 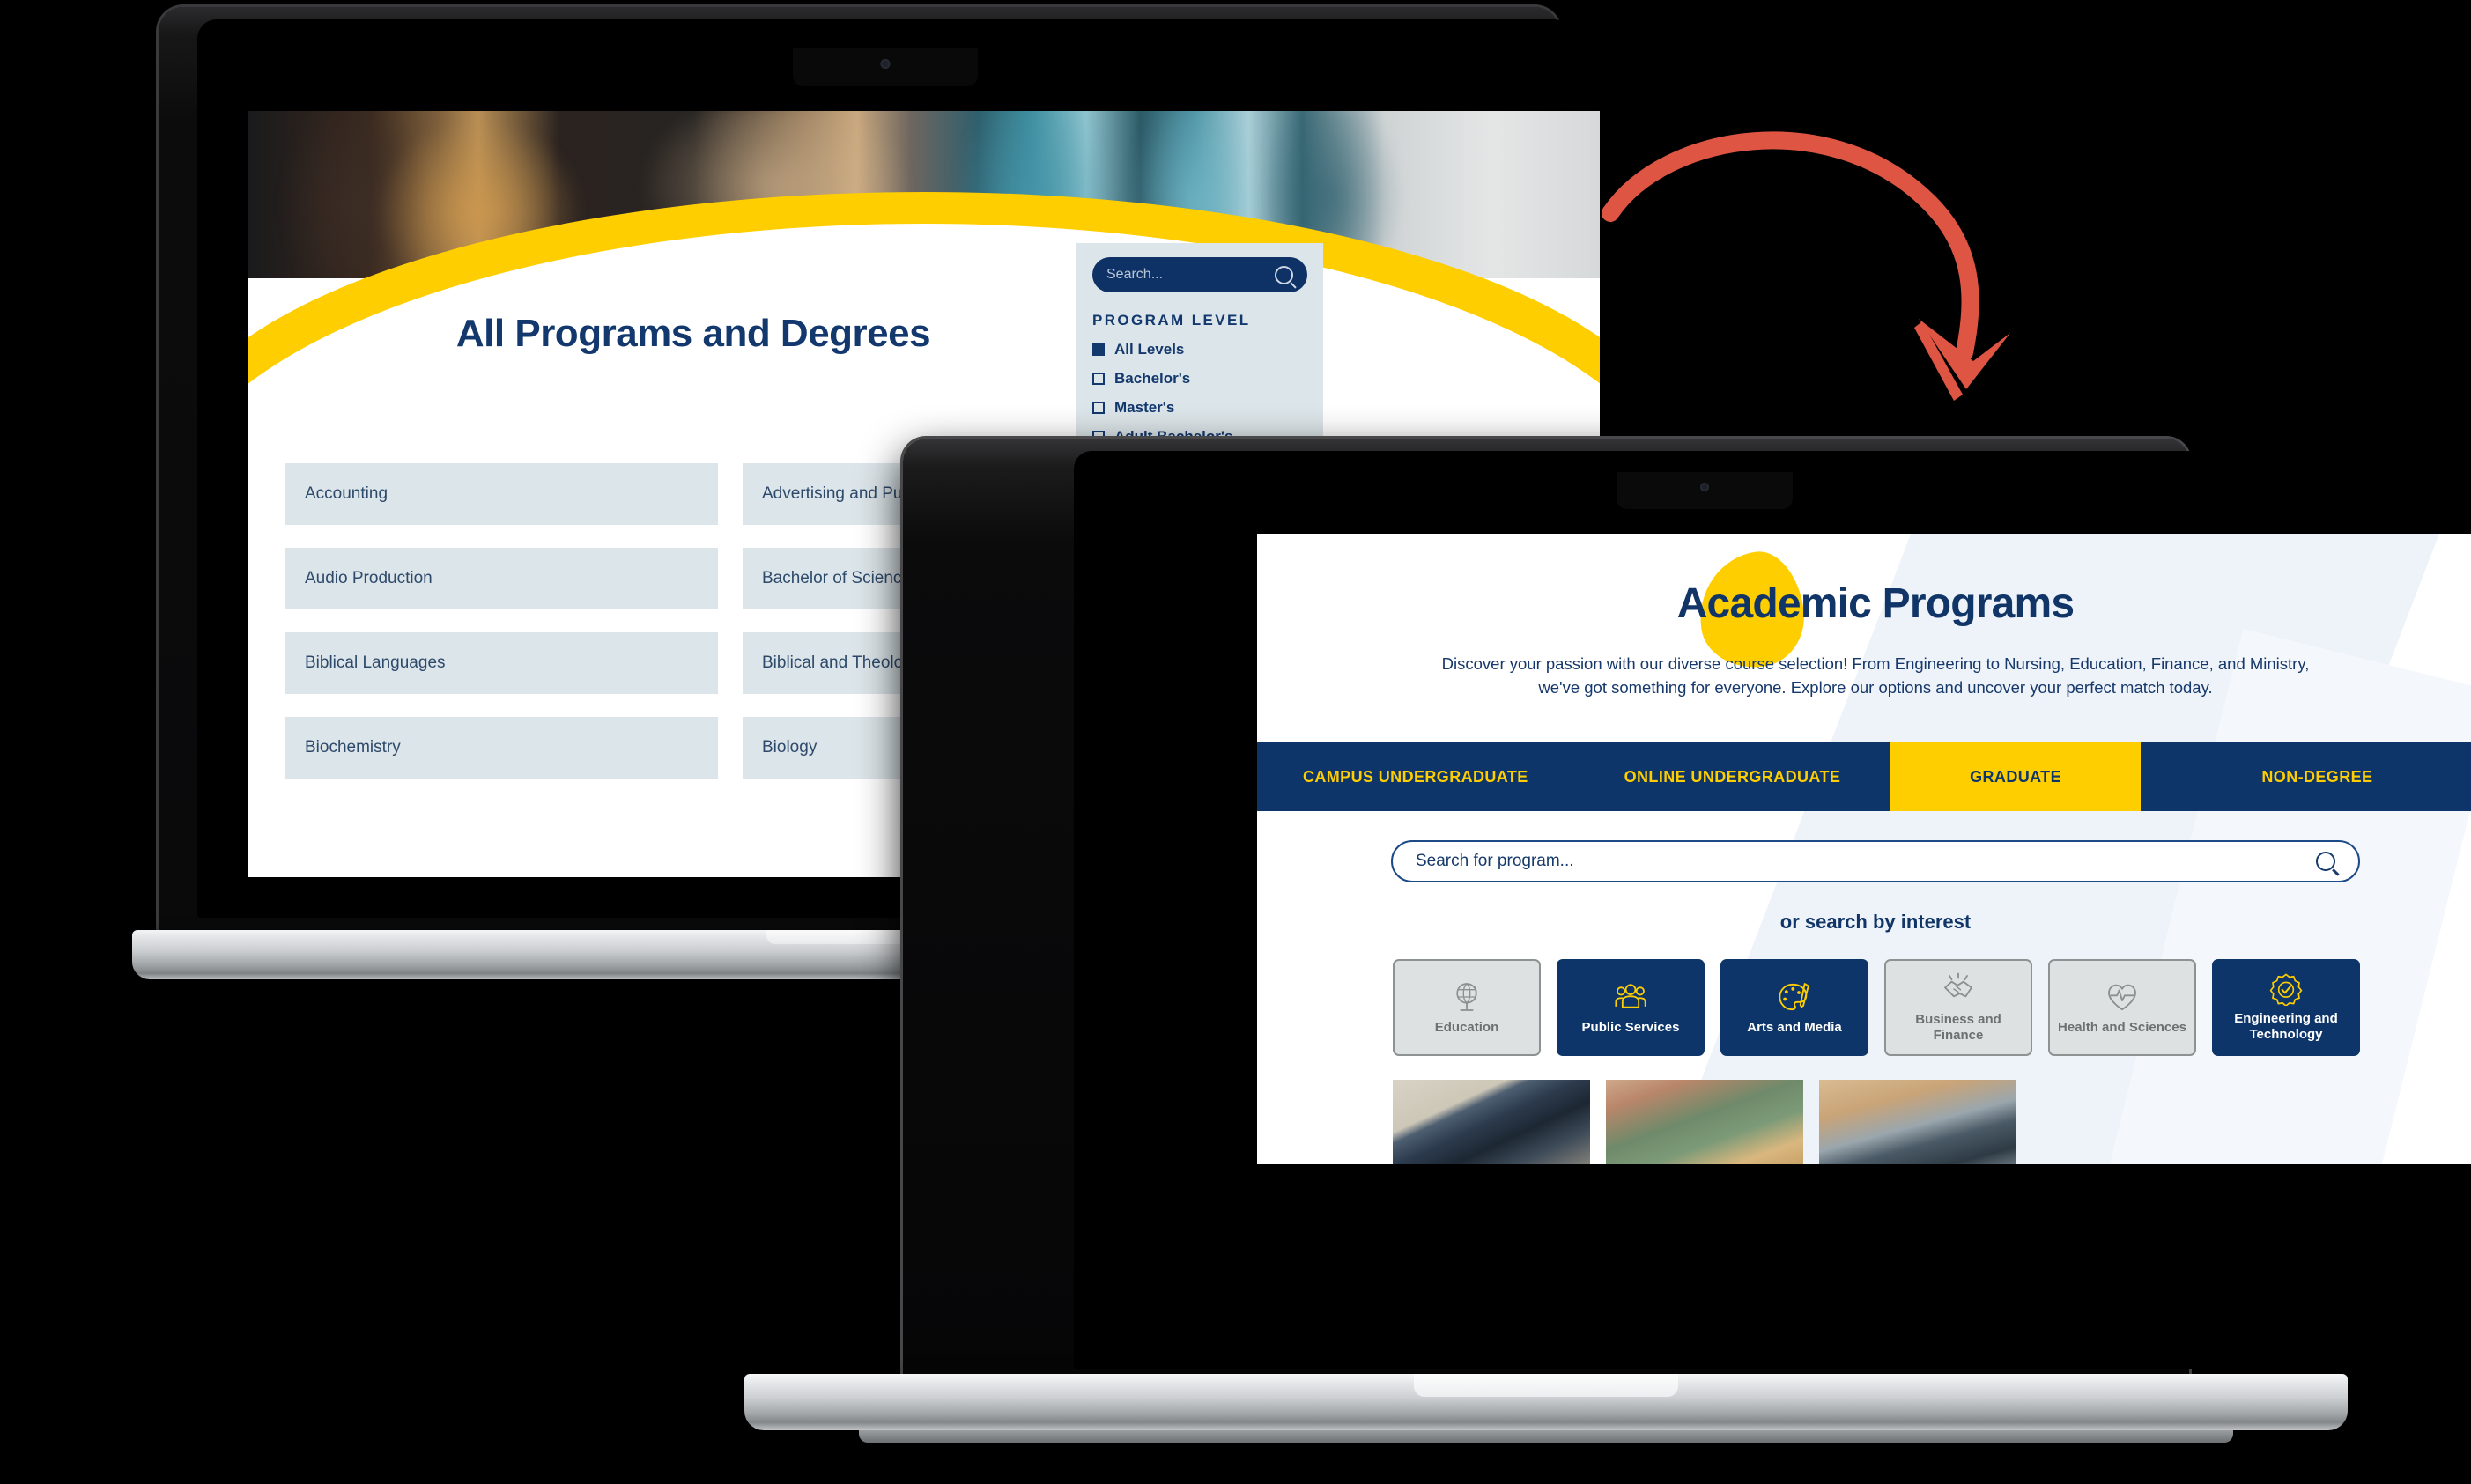 What do you see at coordinates (1145, 407) in the screenshot?
I see `filter-option-label: Master's` at bounding box center [1145, 407].